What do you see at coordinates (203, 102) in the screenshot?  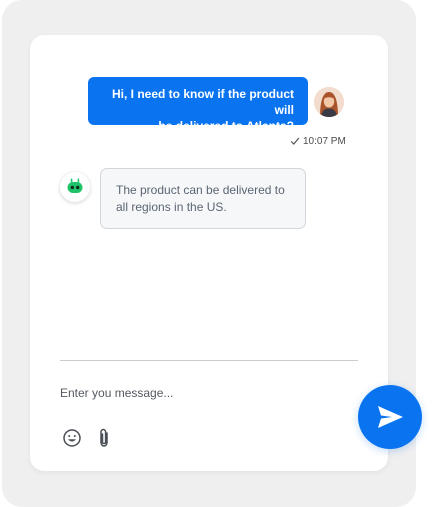 I see `user-message-line: Hi, I need to know if the product will` at bounding box center [203, 102].